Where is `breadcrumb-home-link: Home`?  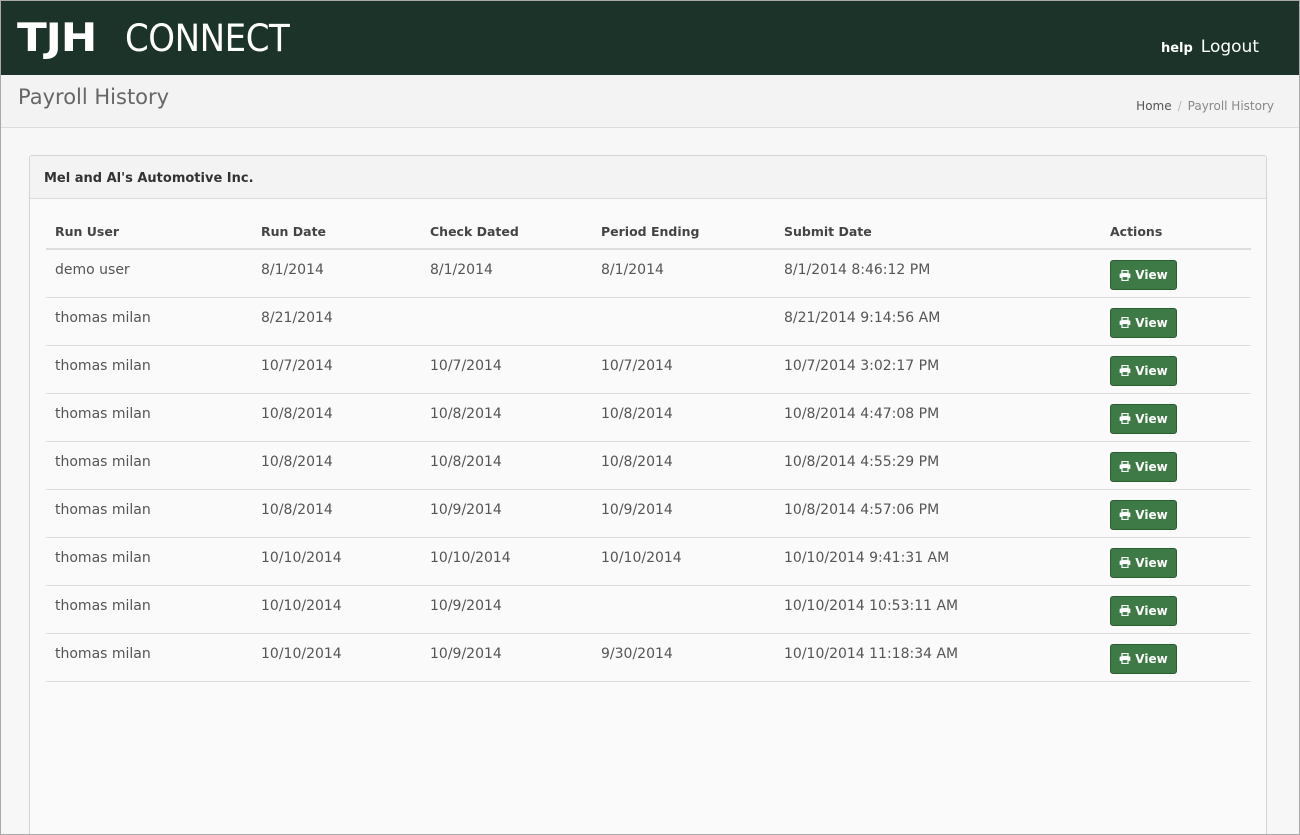 breadcrumb-home-link: Home is located at coordinates (1153, 106).